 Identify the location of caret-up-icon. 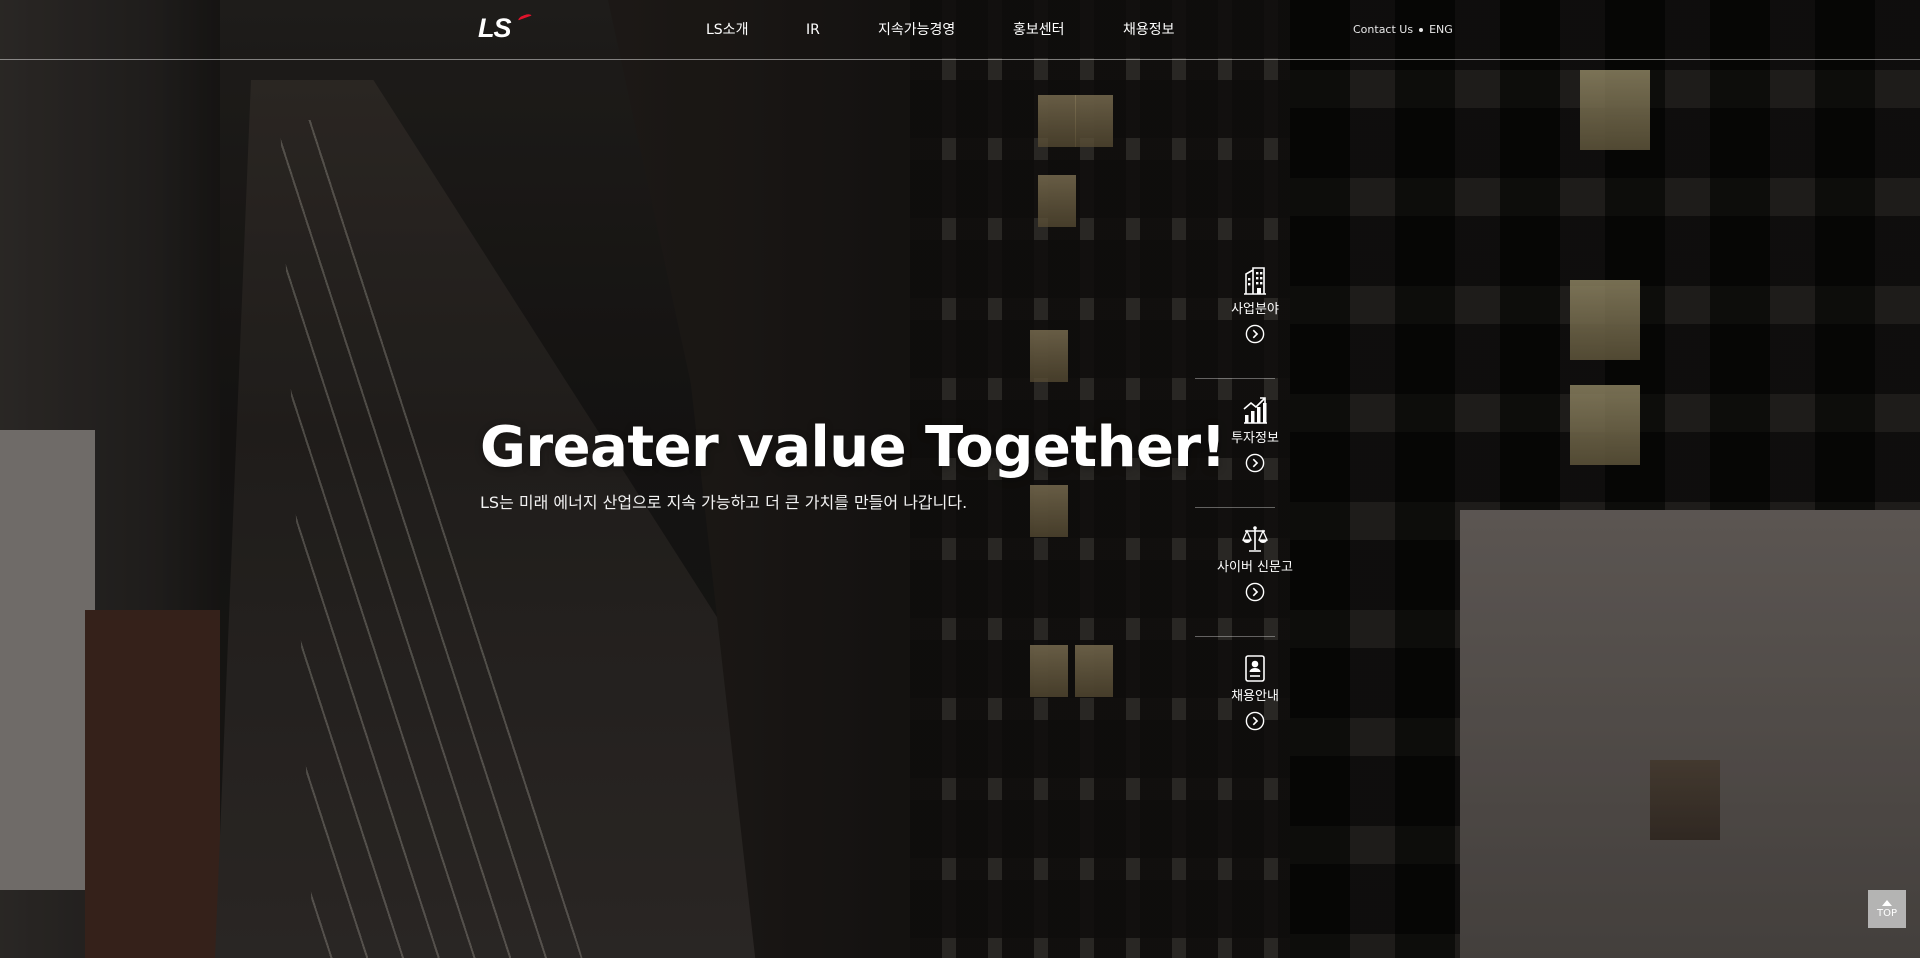
(1887, 902).